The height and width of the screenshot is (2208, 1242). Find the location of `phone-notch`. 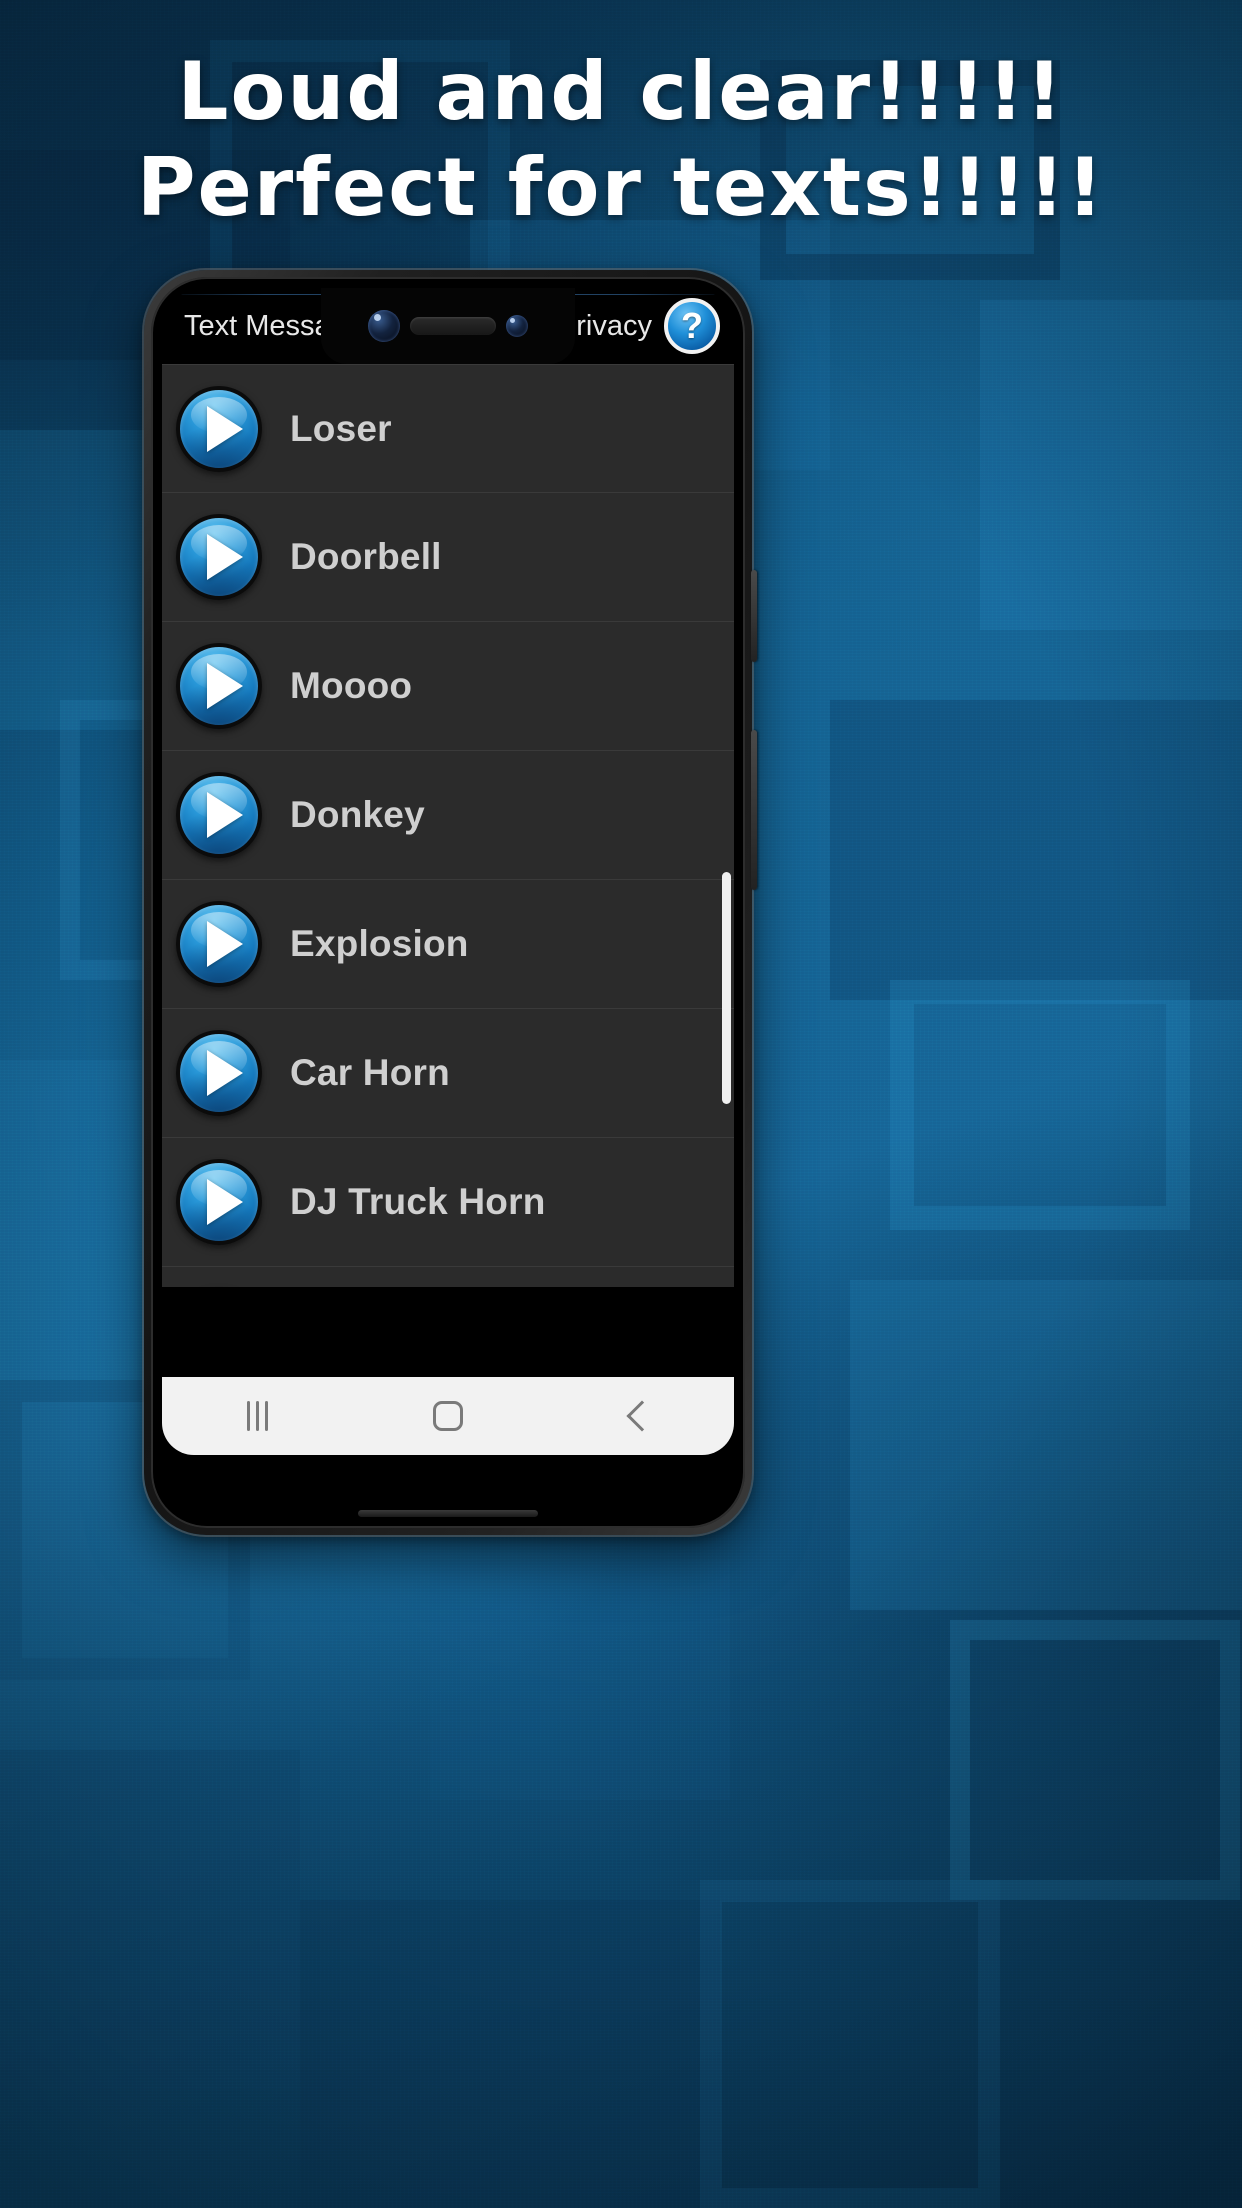

phone-notch is located at coordinates (448, 326).